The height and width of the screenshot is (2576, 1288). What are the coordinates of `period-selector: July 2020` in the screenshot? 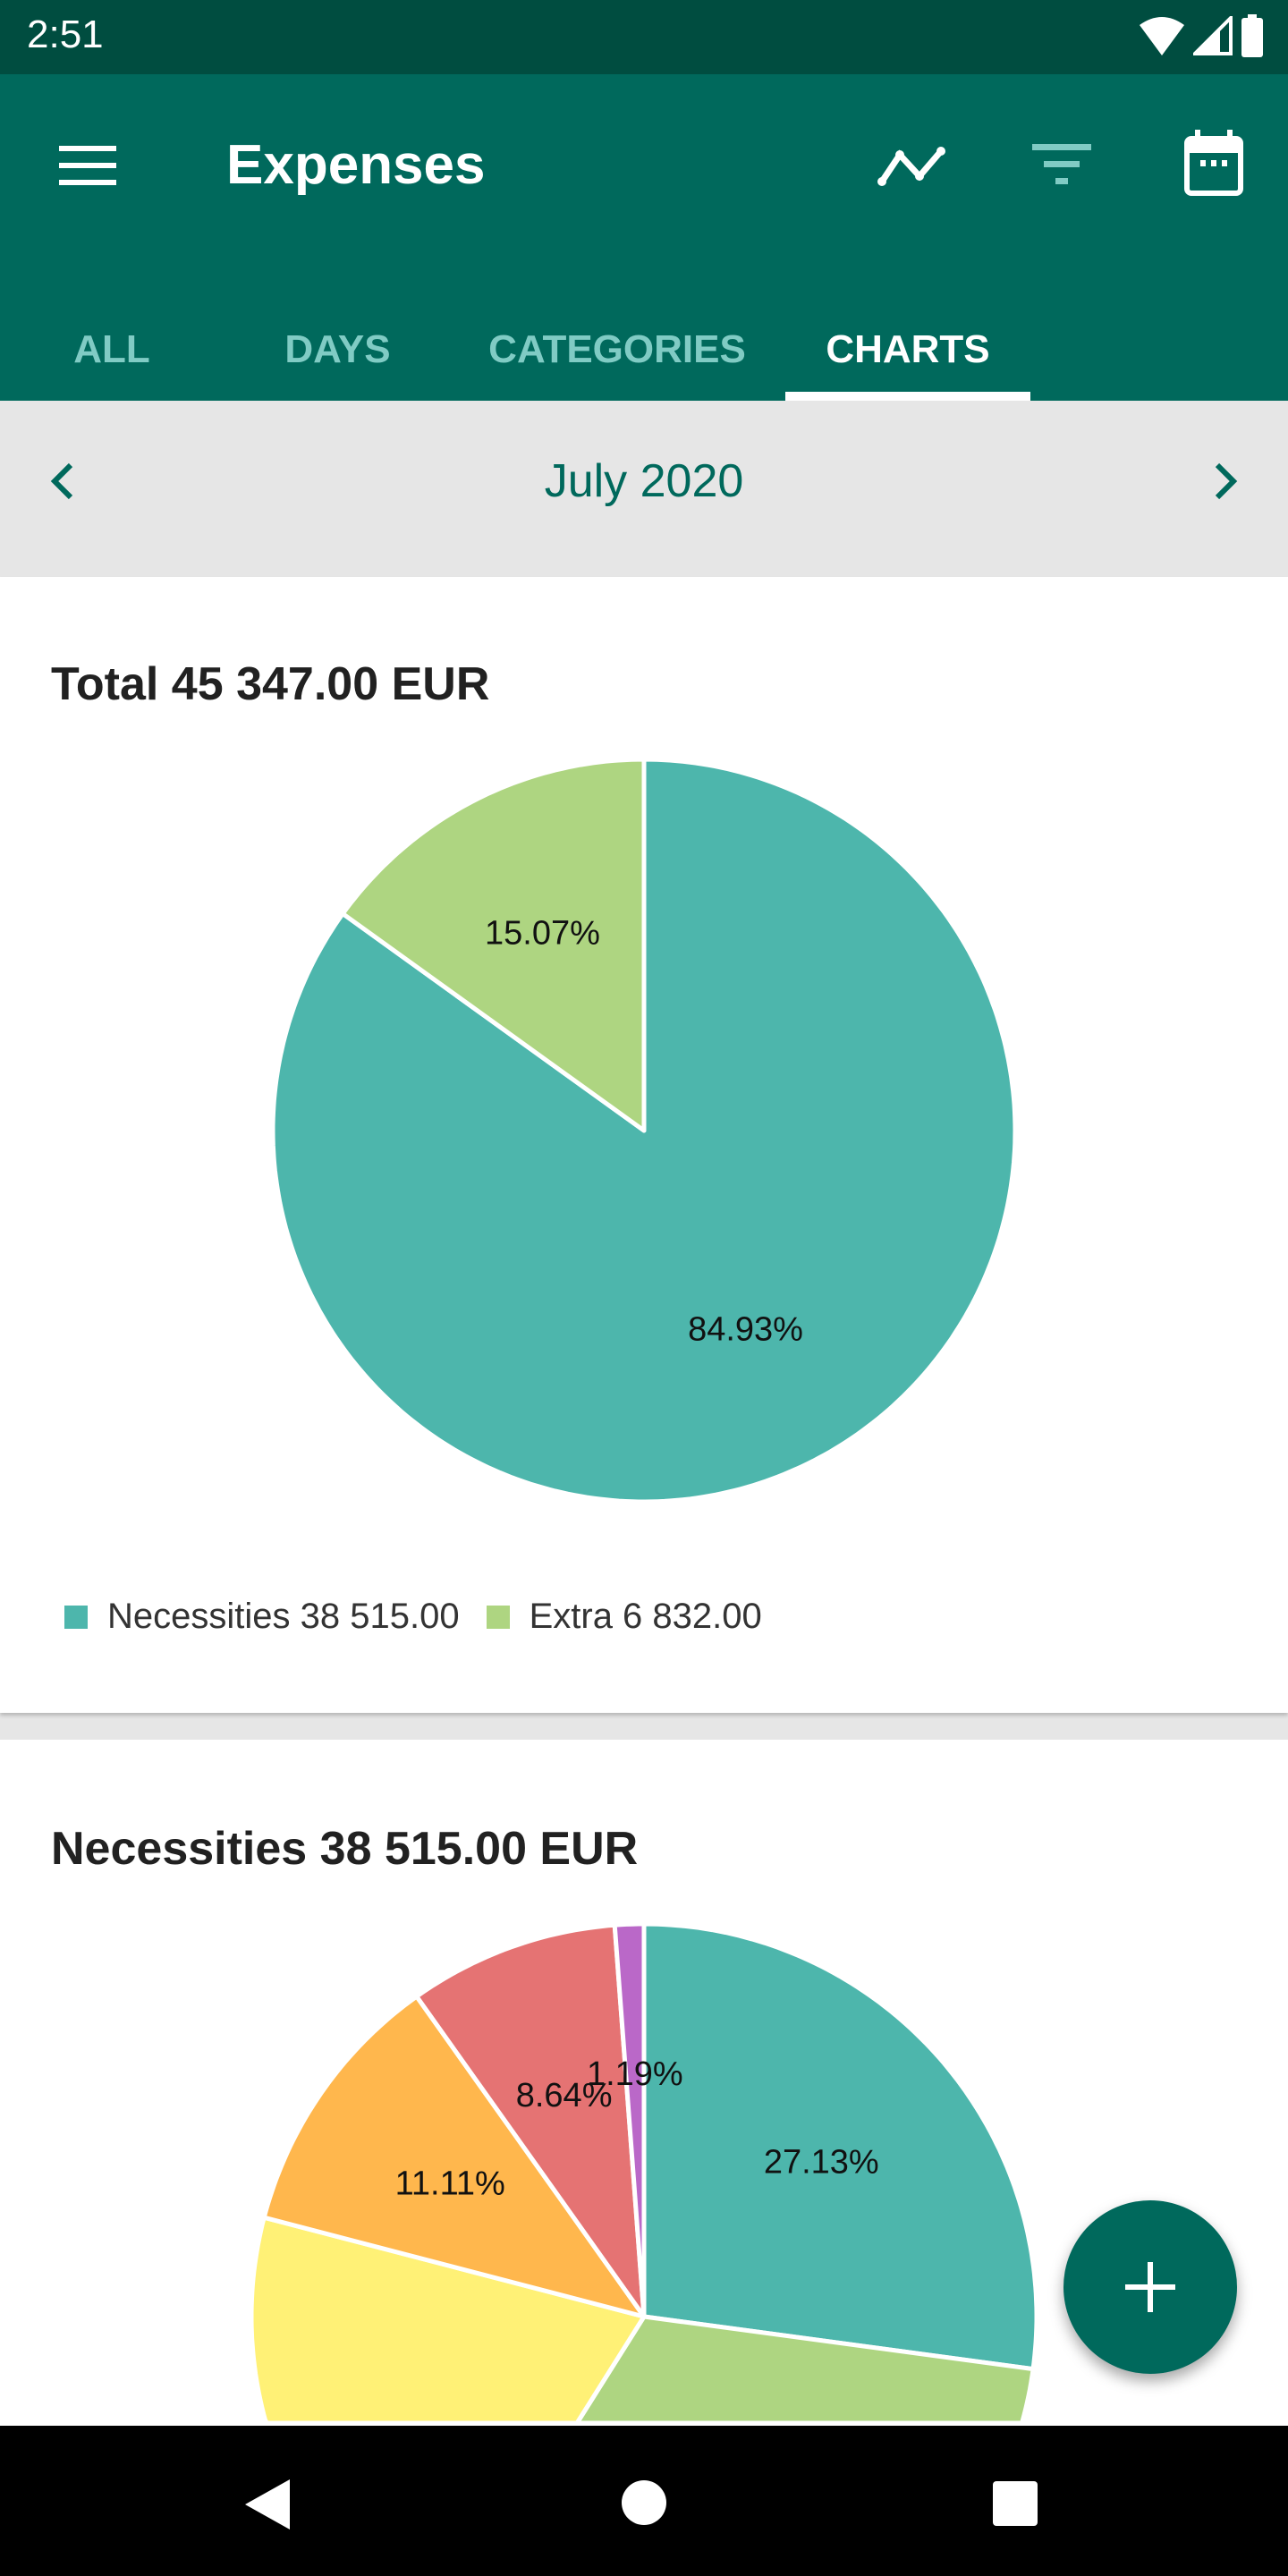 It's located at (644, 489).